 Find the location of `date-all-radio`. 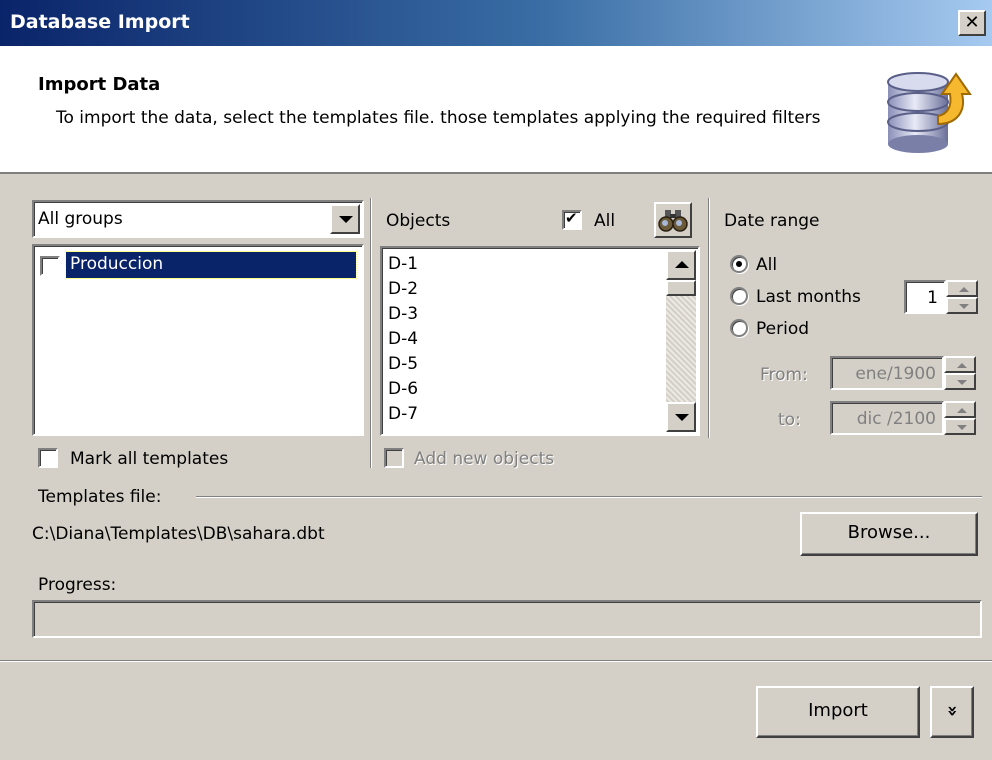

date-all-radio is located at coordinates (739, 264).